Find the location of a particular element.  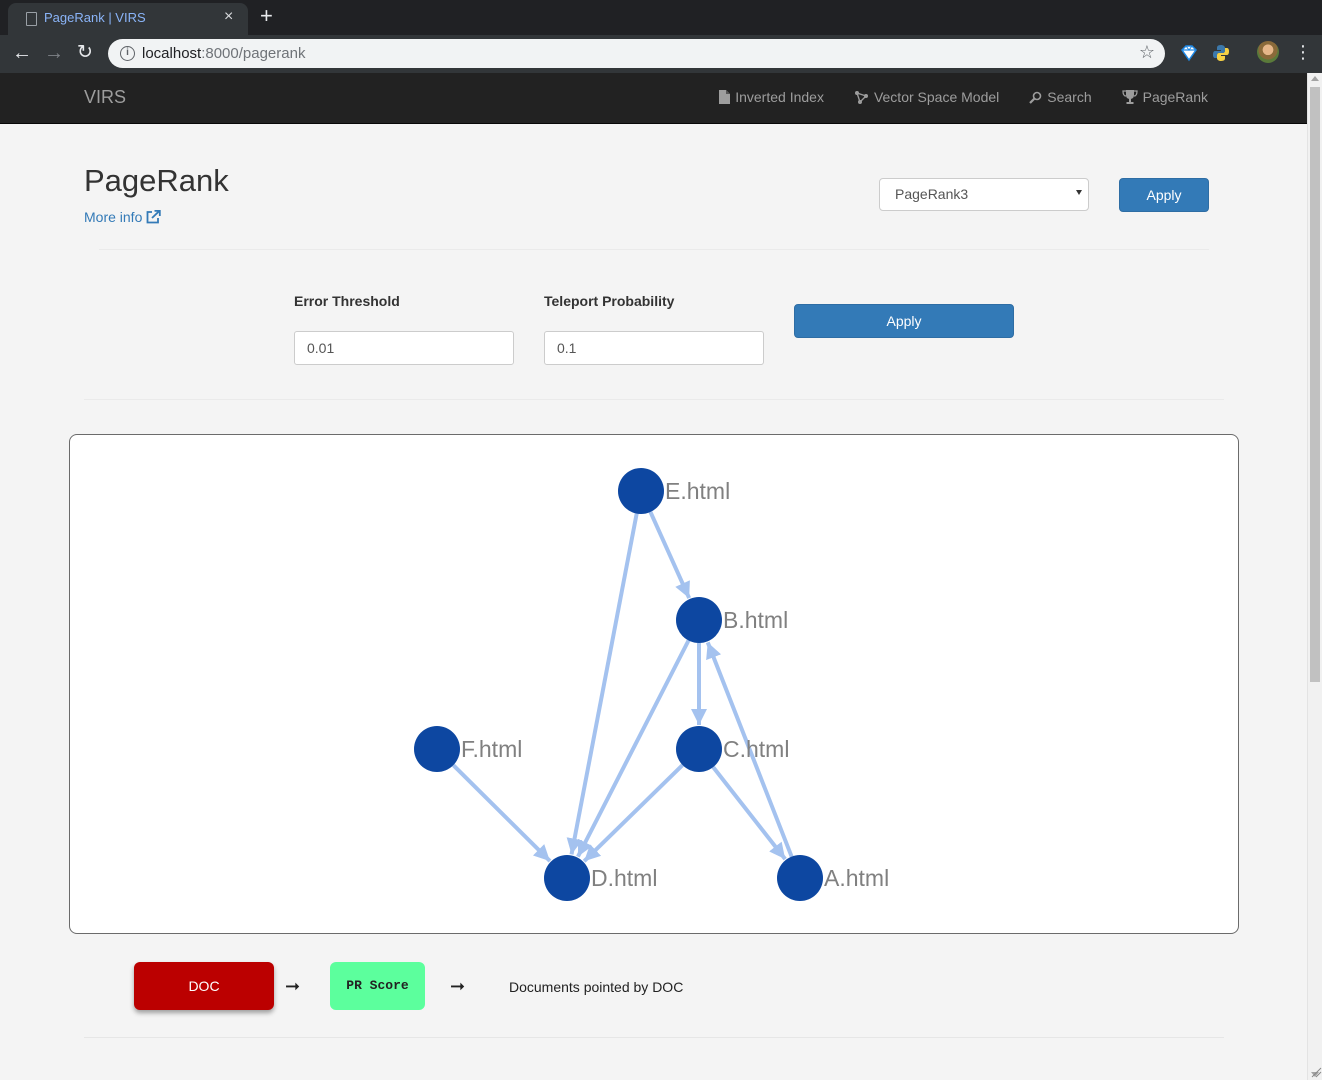

gem-extension-icon is located at coordinates (1189, 53).